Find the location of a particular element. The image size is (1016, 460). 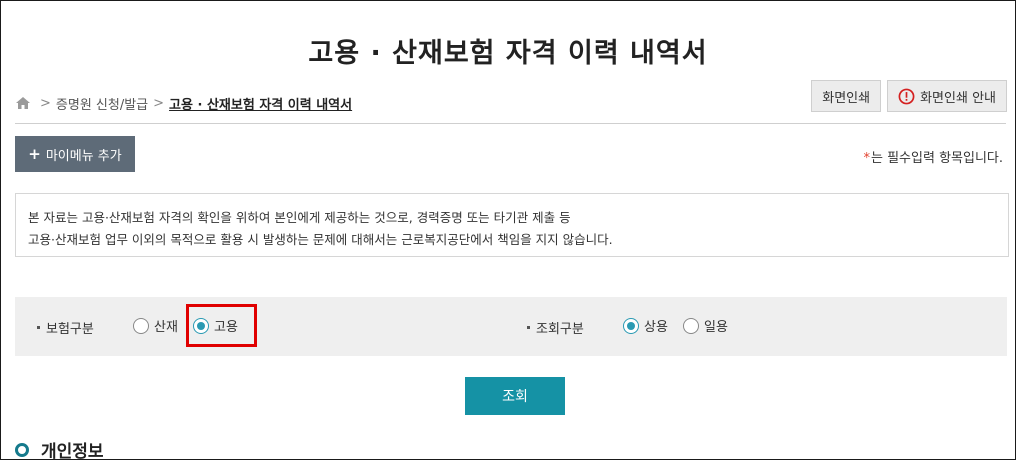

query-type-label-text: 조회구분 is located at coordinates (560, 329).